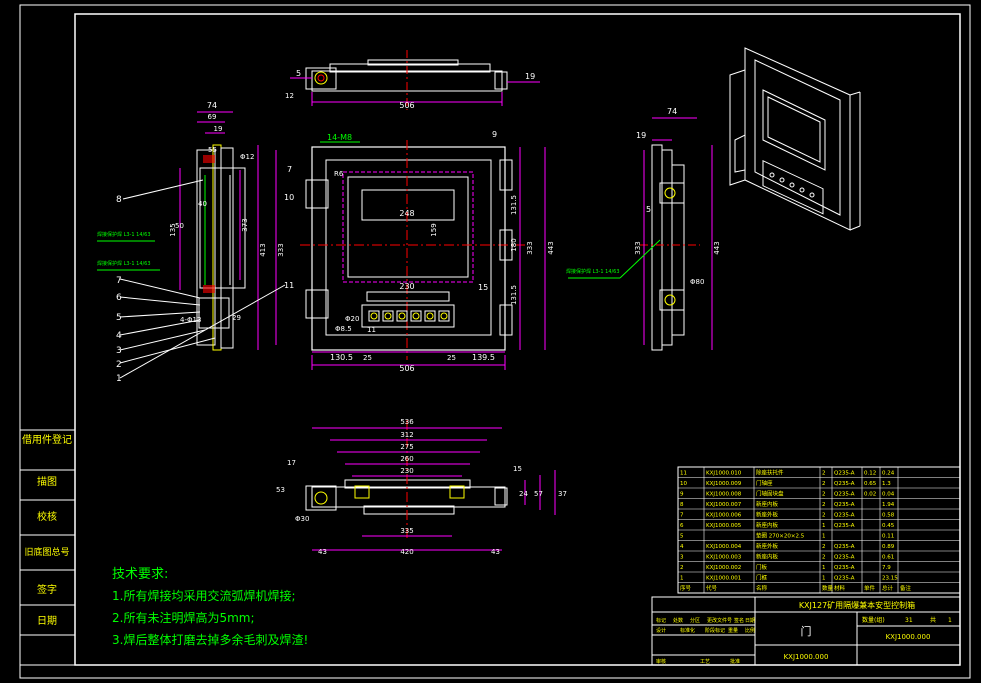 The image size is (981, 683). Describe the element at coordinates (289, 169) in the screenshot. I see `front-dim-7: 7` at that location.